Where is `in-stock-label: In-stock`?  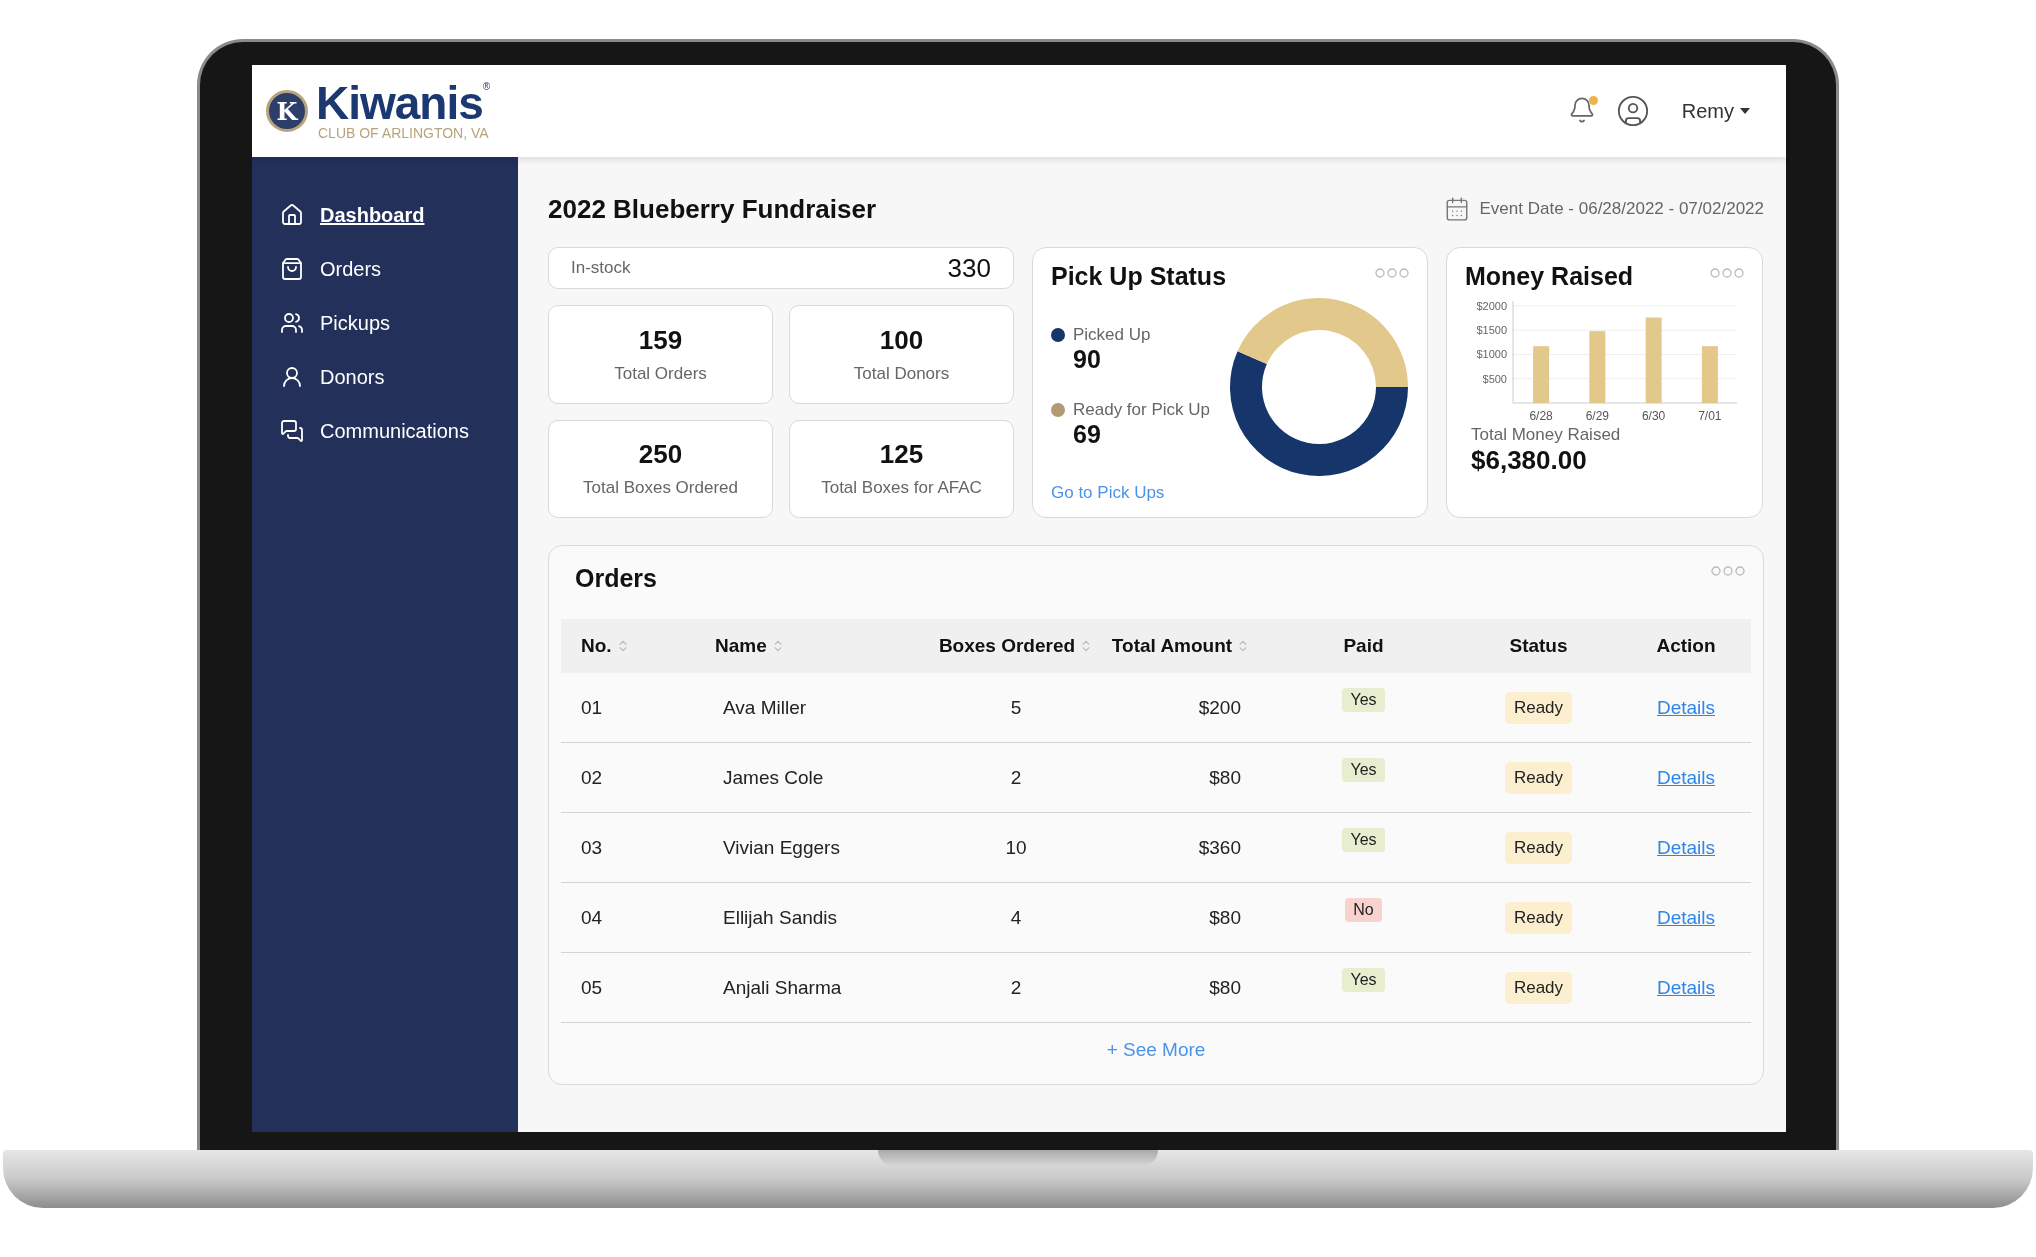
in-stock-label: In-stock is located at coordinates (601, 268).